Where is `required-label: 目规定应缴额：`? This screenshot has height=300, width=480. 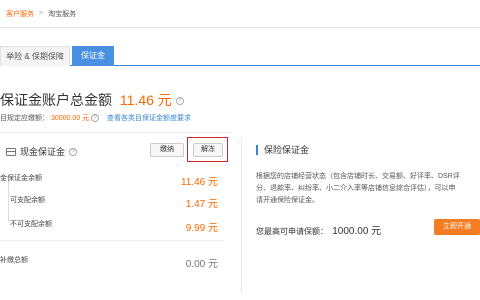
required-label: 目规定应缴额： is located at coordinates (24, 118).